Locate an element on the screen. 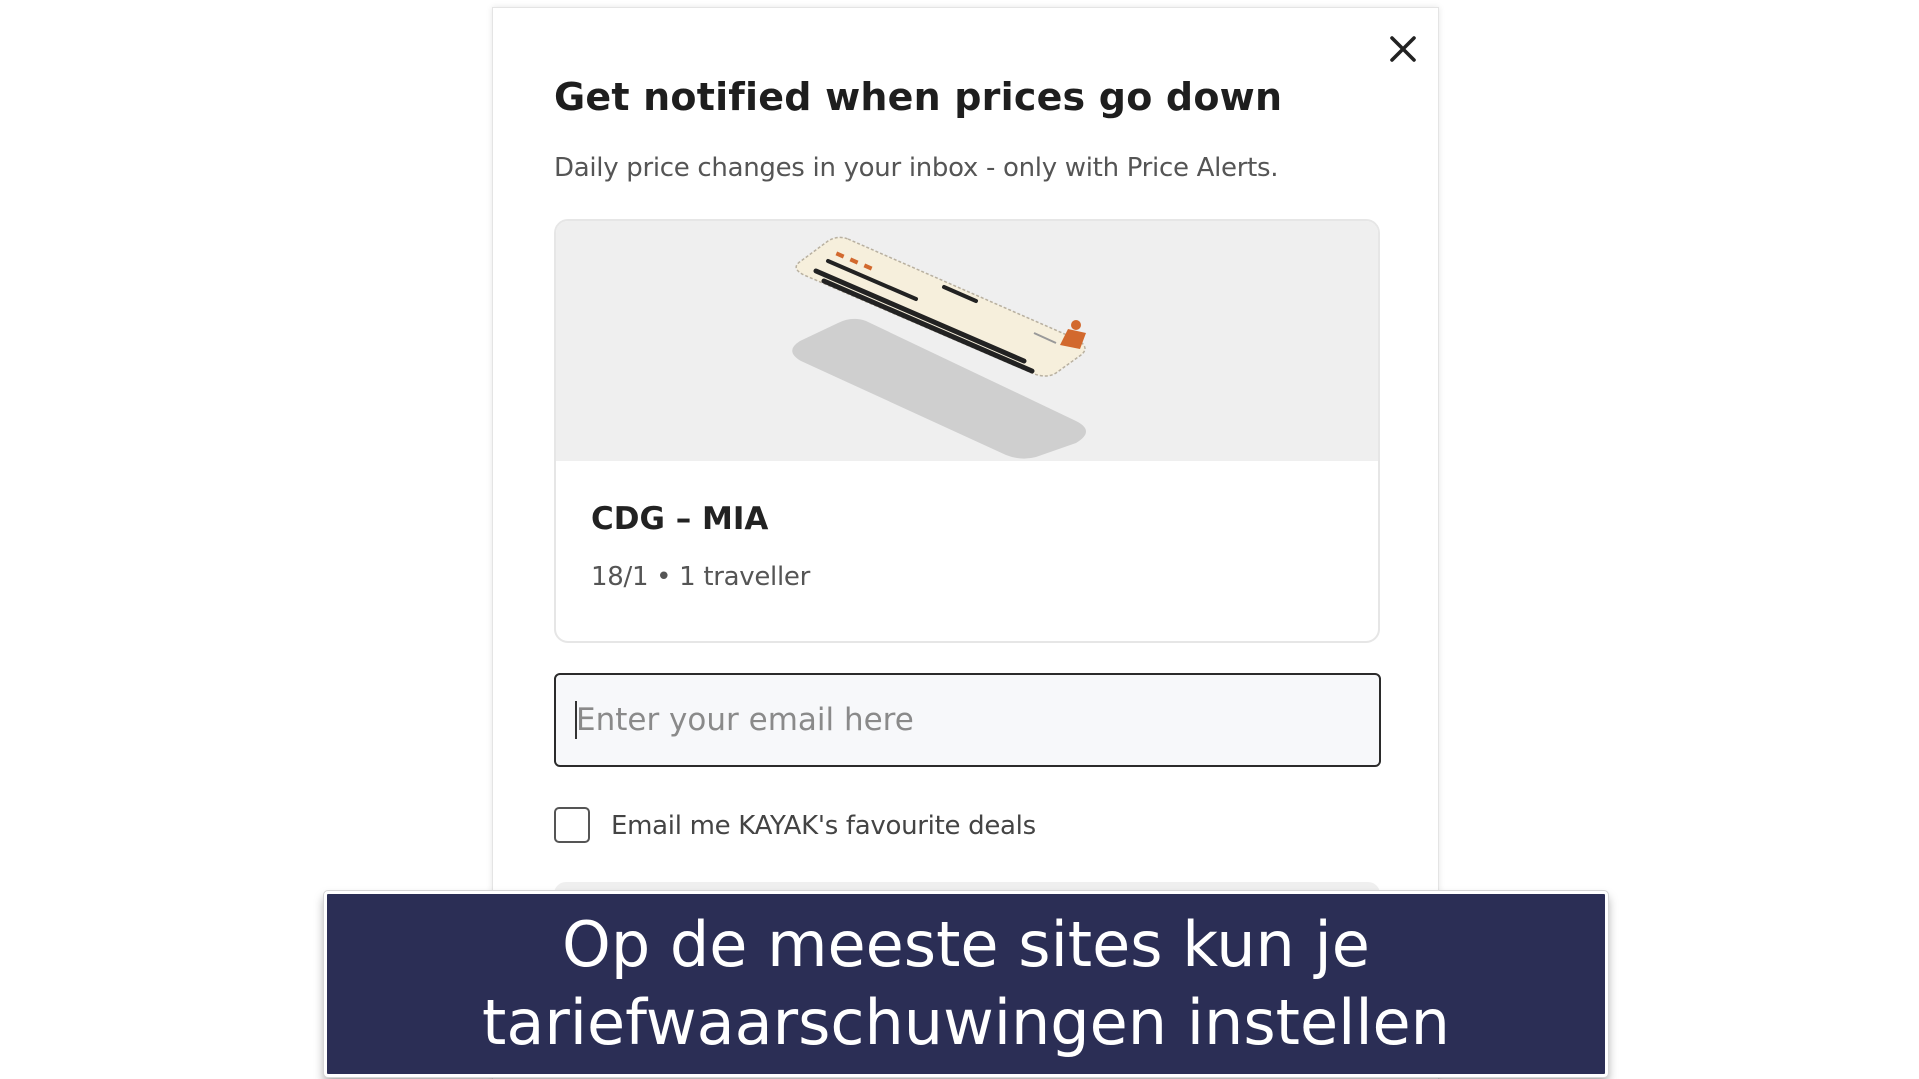  close-button is located at coordinates (1403, 49).